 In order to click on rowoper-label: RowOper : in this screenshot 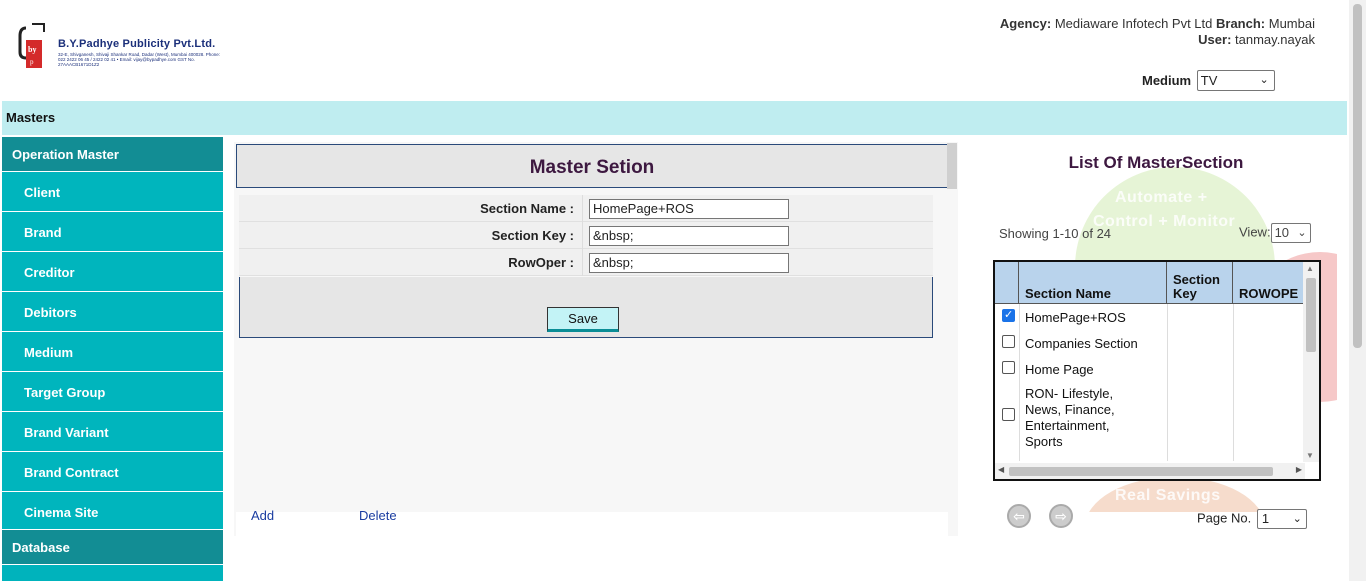, I will do `click(411, 262)`.